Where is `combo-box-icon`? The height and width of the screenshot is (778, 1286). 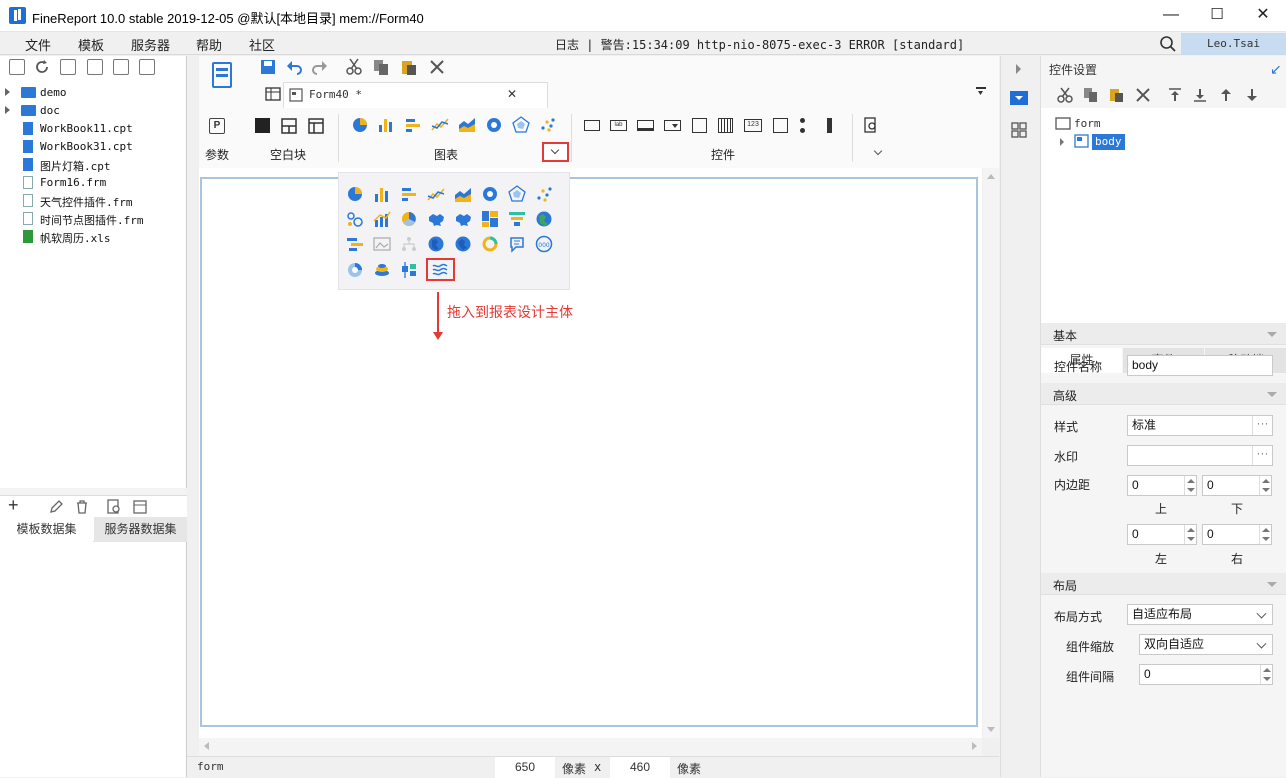
combo-box-icon is located at coordinates (672, 125).